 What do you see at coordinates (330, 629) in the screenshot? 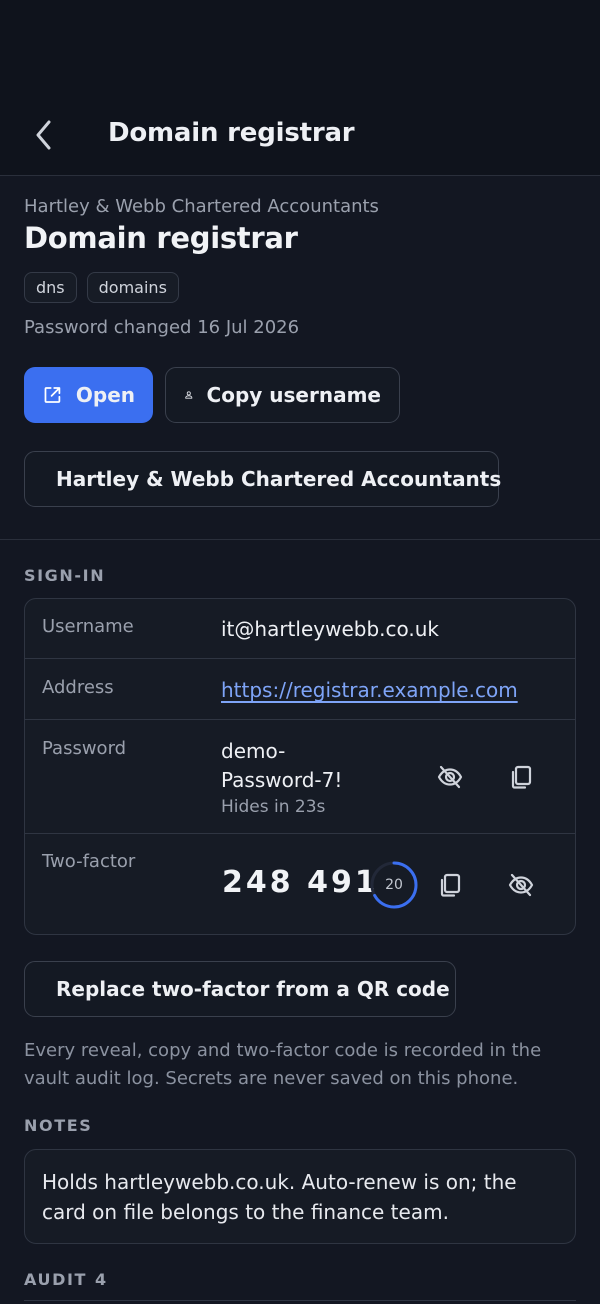
I see `username-value: it@hartleywebb.co.uk` at bounding box center [330, 629].